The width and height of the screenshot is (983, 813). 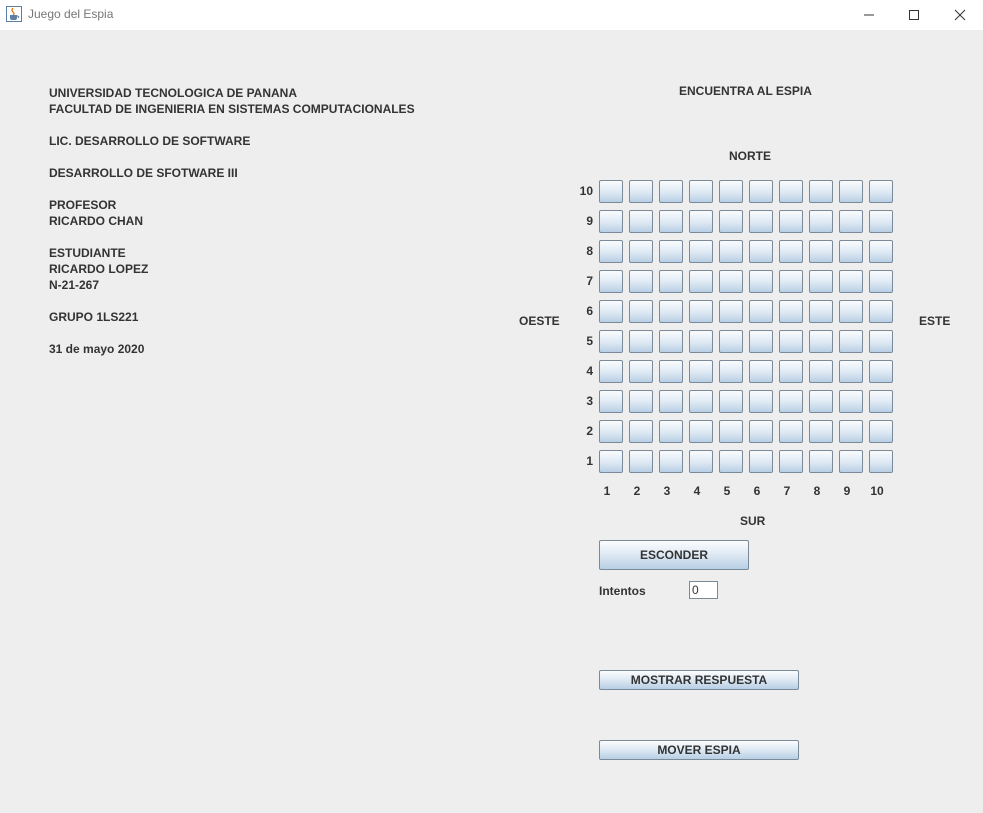 I want to click on grid-cell-r5-c7, so click(x=791, y=341).